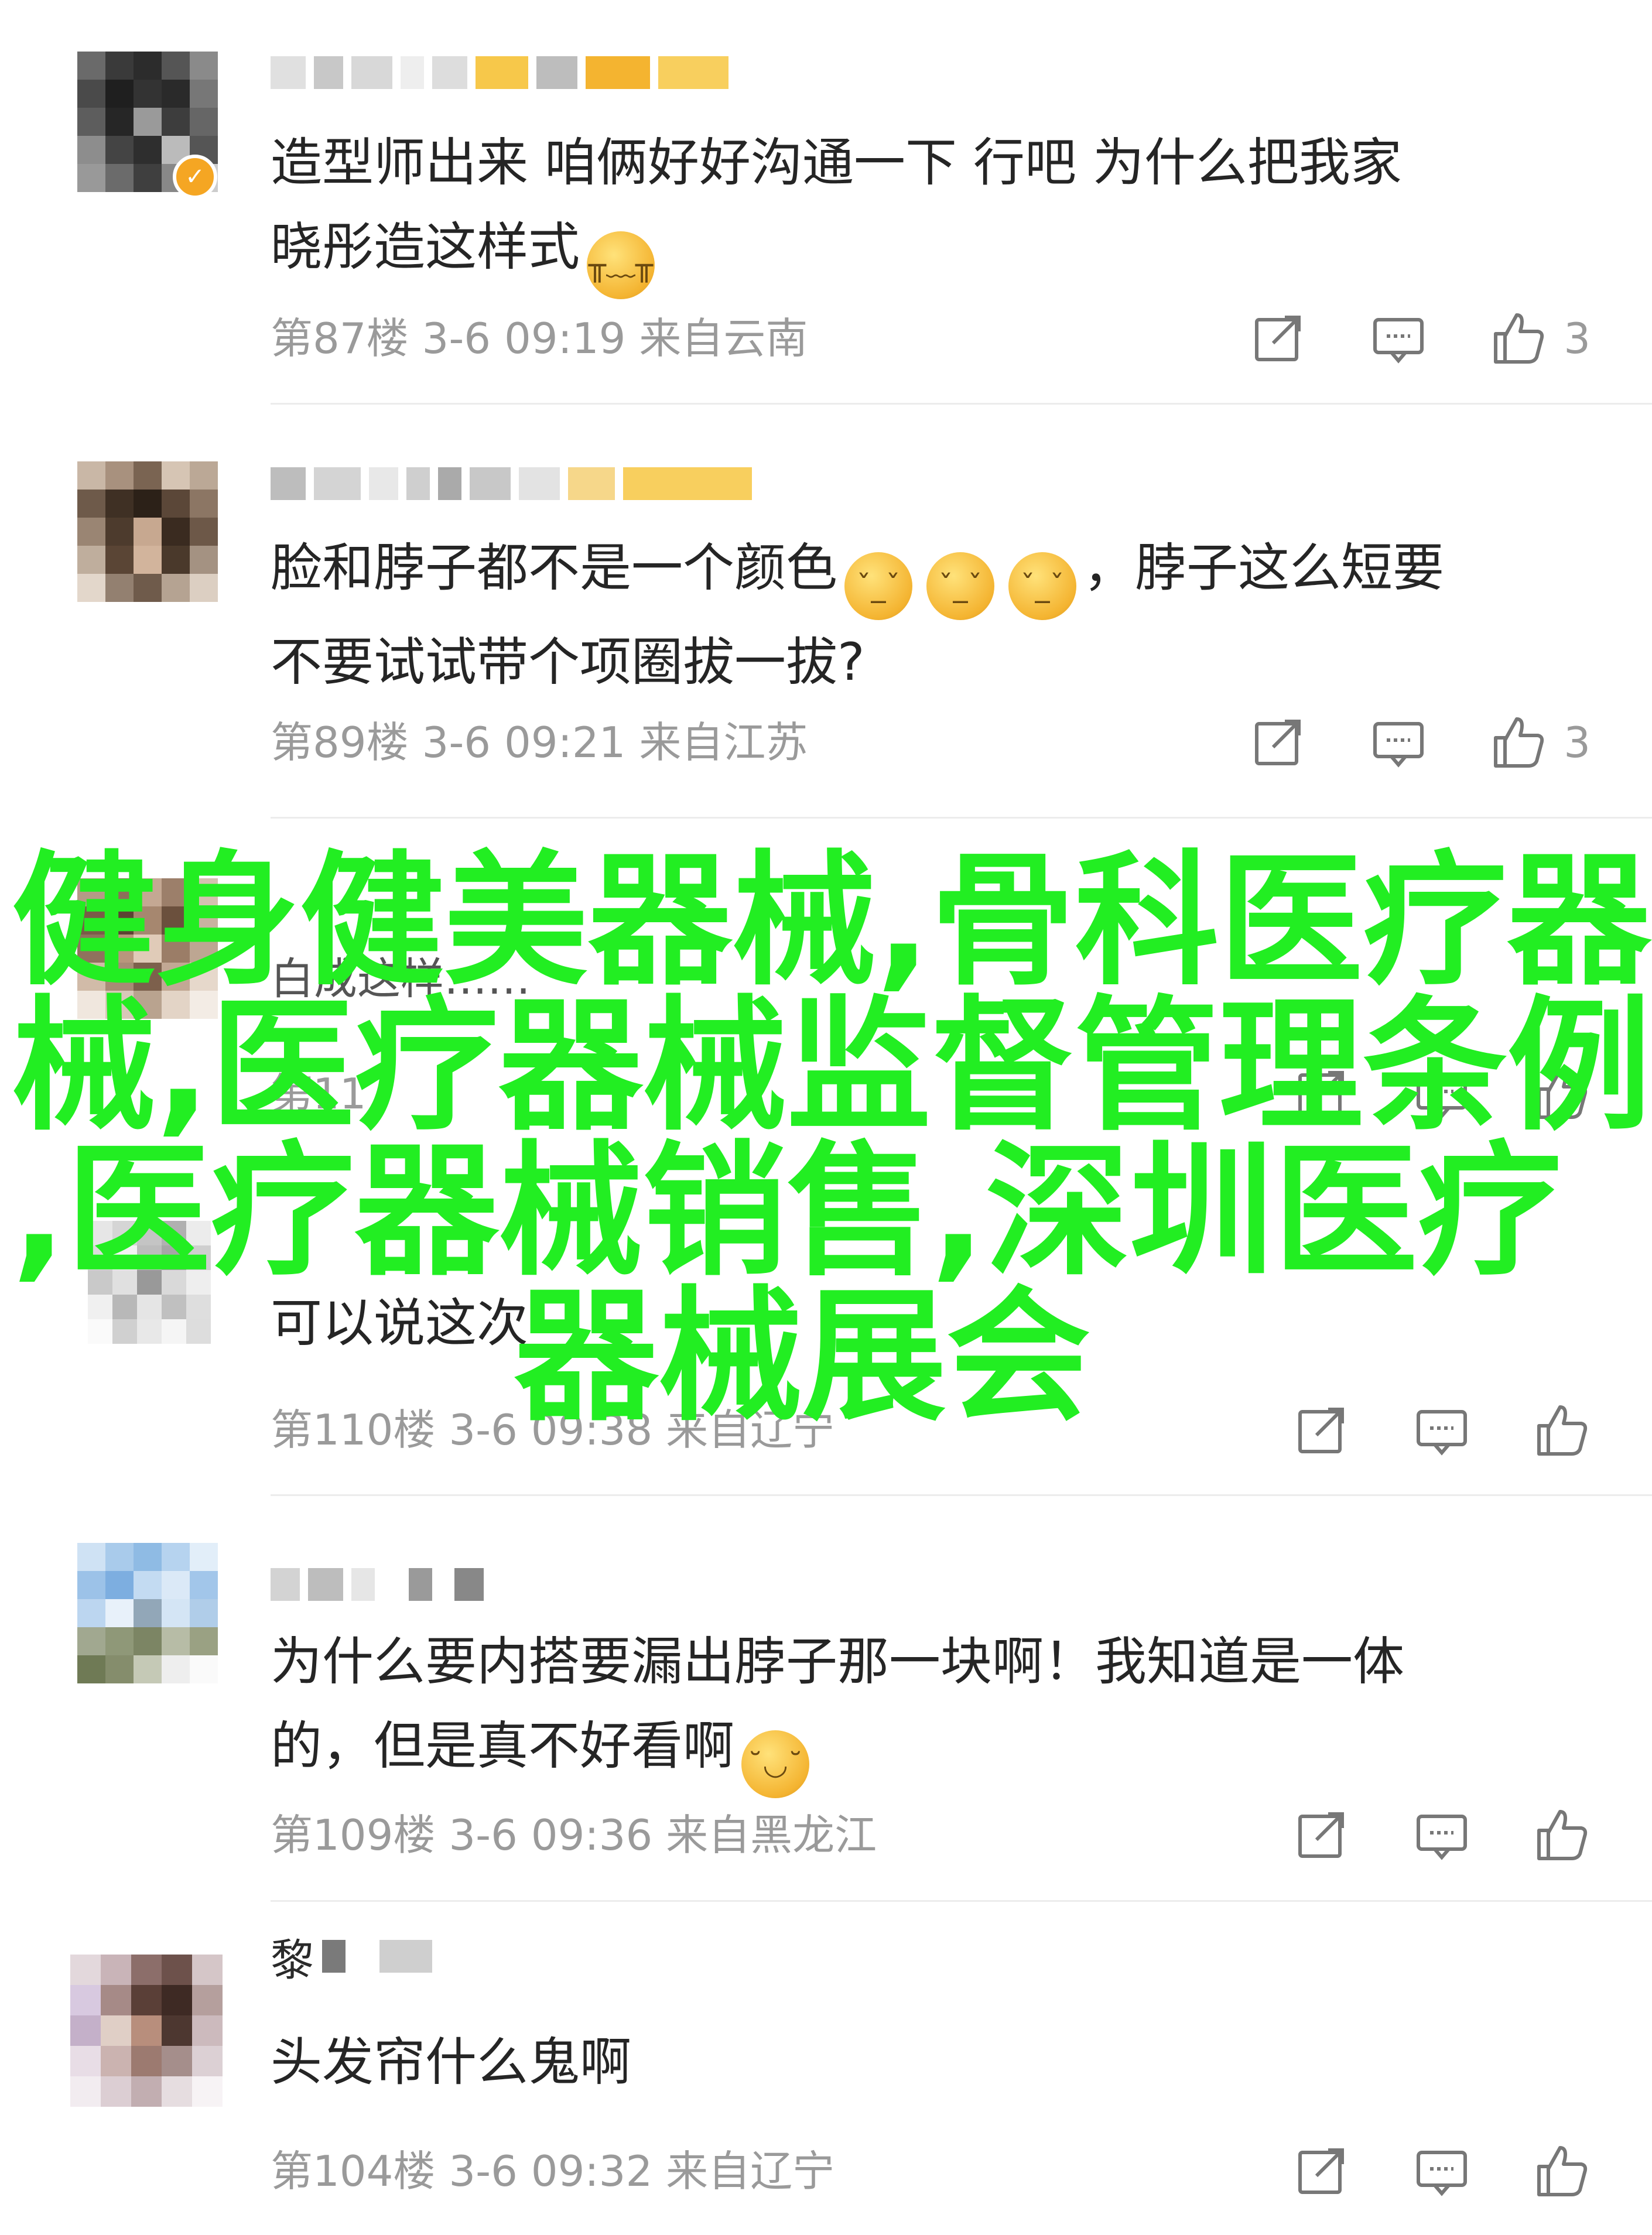 This screenshot has width=1652, height=2235. What do you see at coordinates (787, 1212) in the screenshot?
I see `overlay-line: ,医疗器械销售,深圳医疗` at bounding box center [787, 1212].